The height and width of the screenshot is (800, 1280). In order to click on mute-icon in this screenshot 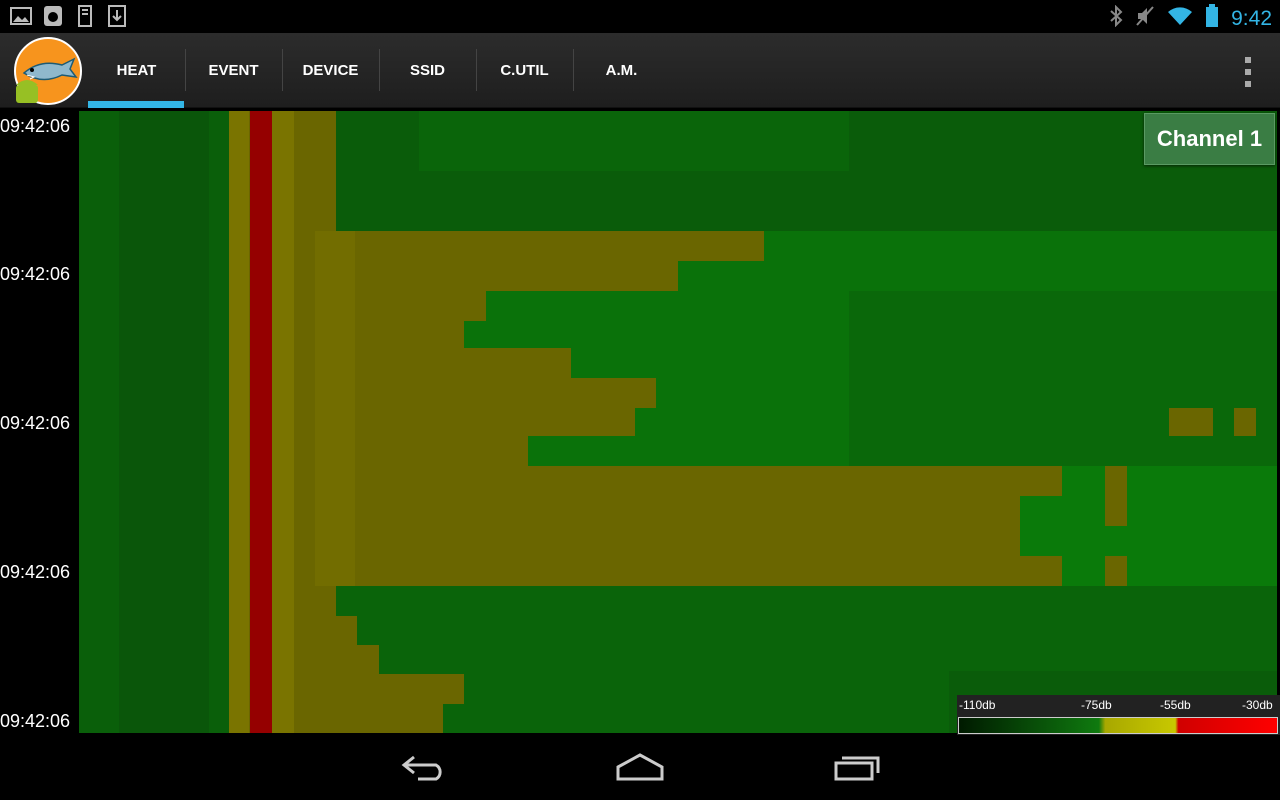, I will do `click(1145, 18)`.